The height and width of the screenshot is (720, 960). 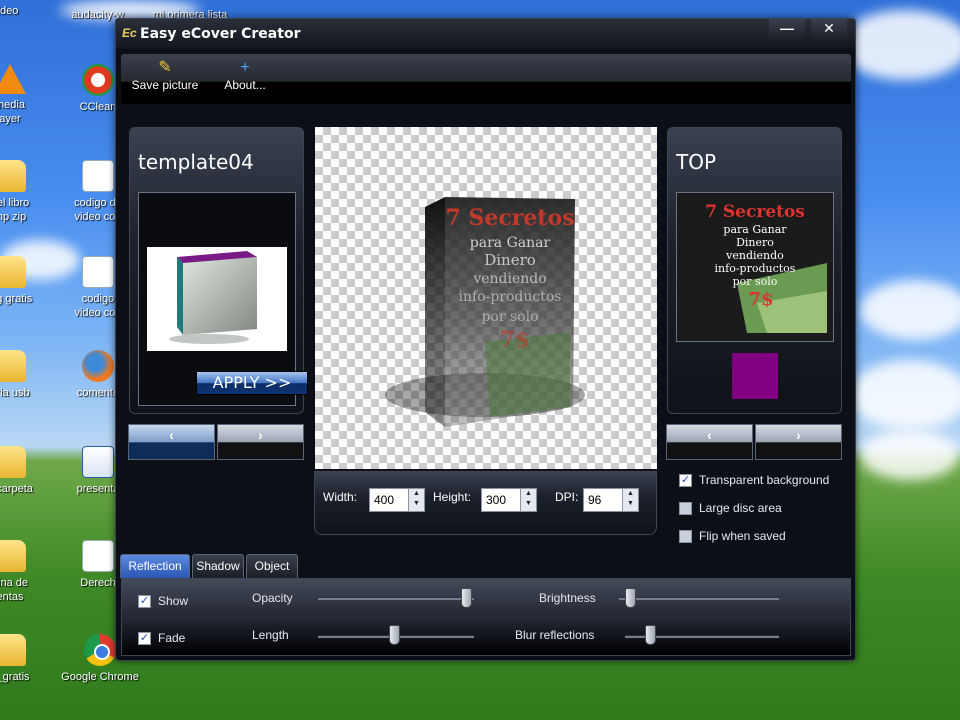 I want to click on cover-title: 7 Secretos, so click(x=509, y=218).